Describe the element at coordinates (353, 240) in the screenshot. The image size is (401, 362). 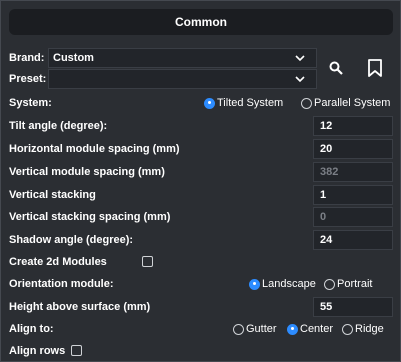
I see `shadow-angle-input: 24` at that location.